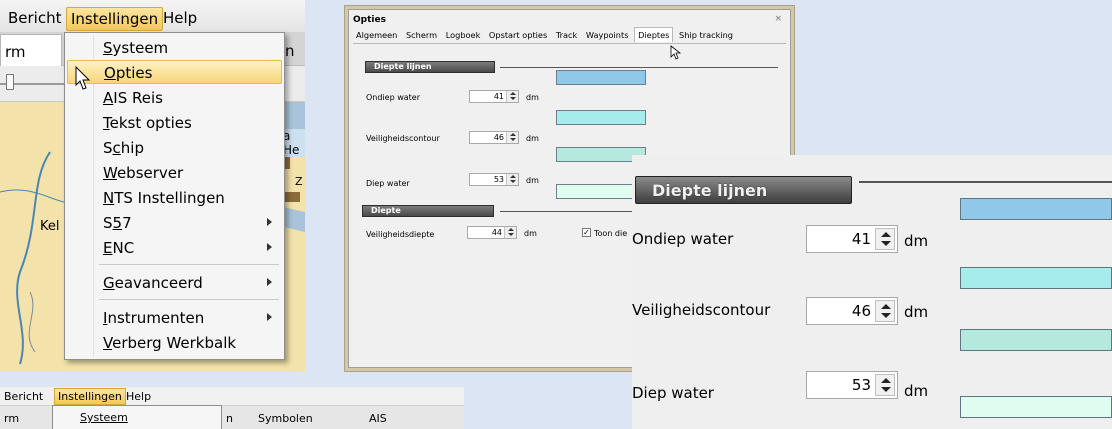 Image resolution: width=1112 pixels, height=429 pixels. I want to click on menu-item-opties: Opties, so click(174, 72).